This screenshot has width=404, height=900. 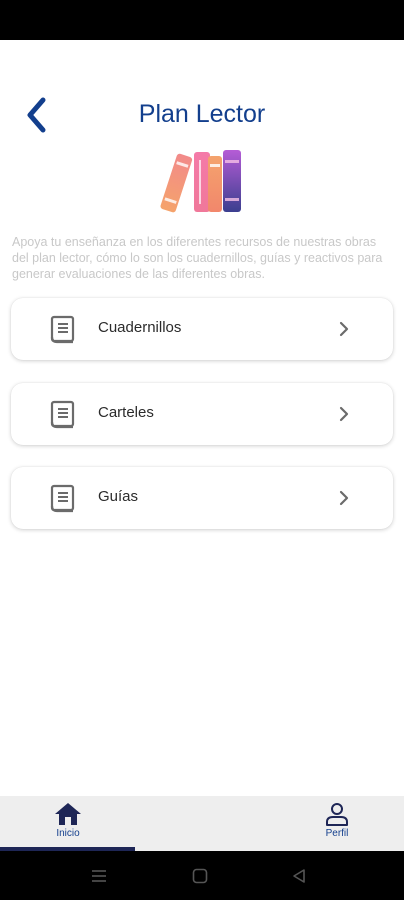 What do you see at coordinates (200, 181) in the screenshot?
I see `books-illustration` at bounding box center [200, 181].